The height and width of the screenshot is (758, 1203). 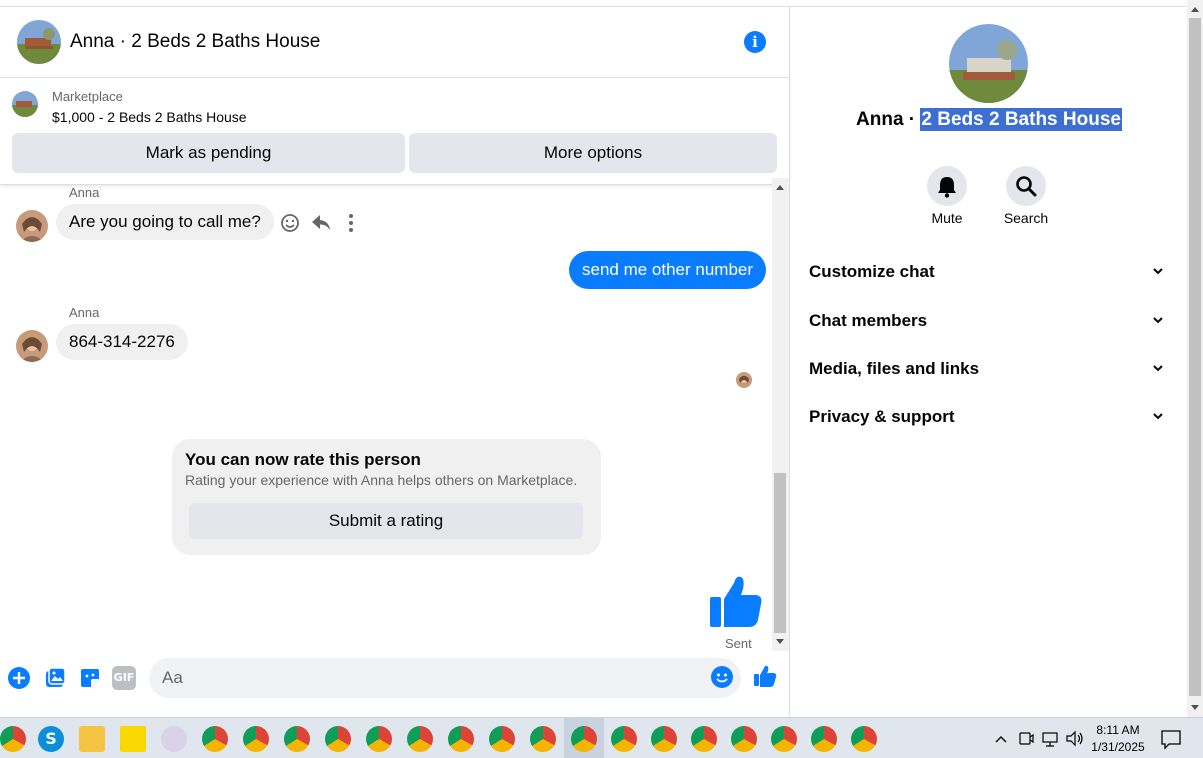 What do you see at coordinates (174, 739) in the screenshot?
I see `app-icon` at bounding box center [174, 739].